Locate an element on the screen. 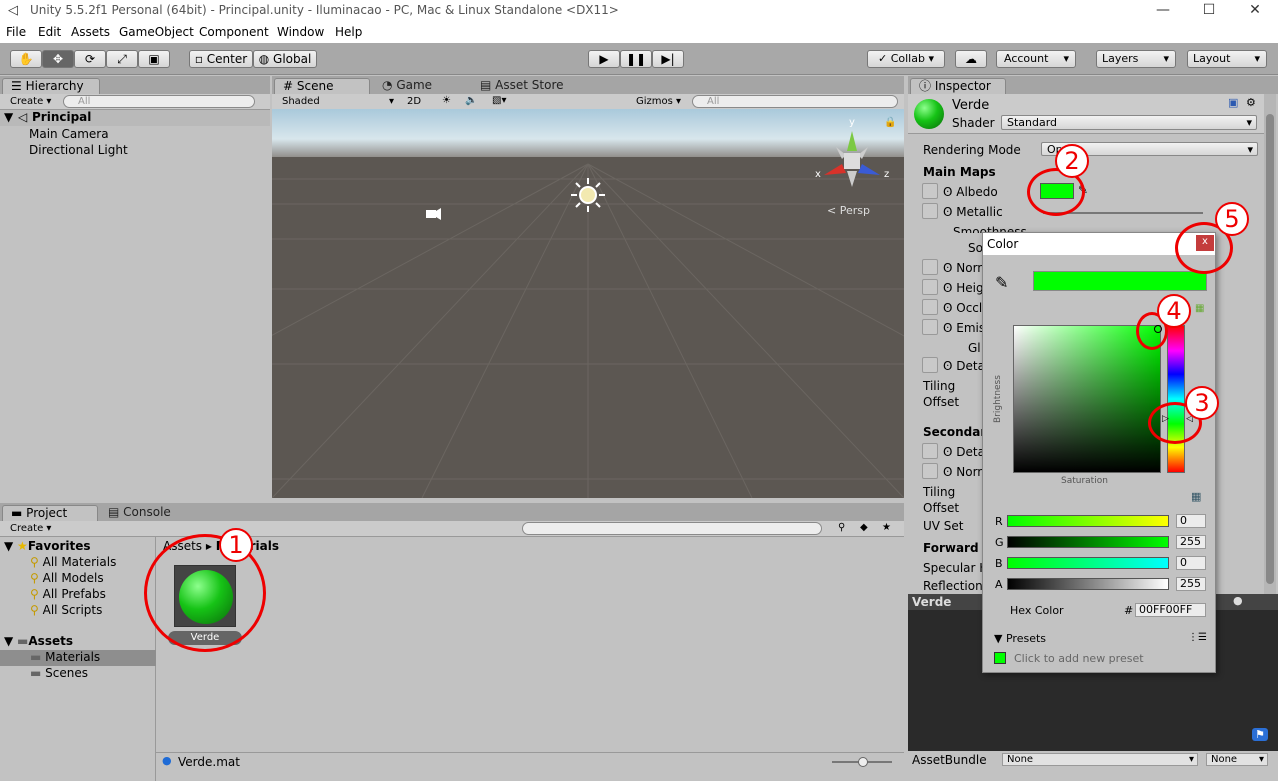 The width and height of the screenshot is (1278, 781). scene-root-row: ▼ ◁ Principal is located at coordinates (135, 118).